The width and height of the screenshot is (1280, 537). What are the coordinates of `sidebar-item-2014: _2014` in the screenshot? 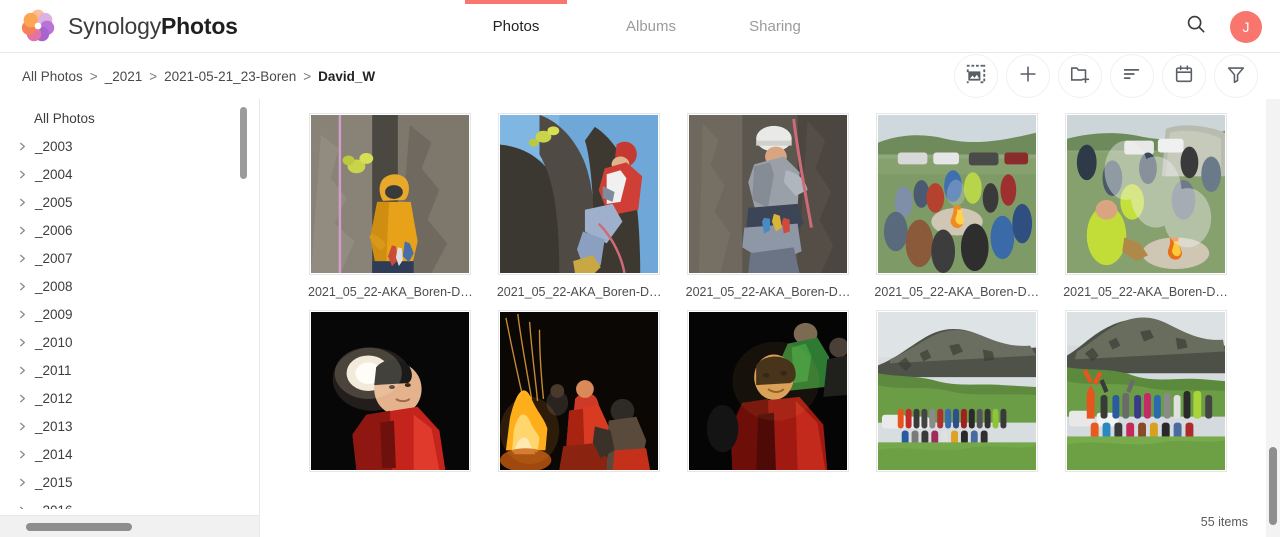 It's located at (118, 454).